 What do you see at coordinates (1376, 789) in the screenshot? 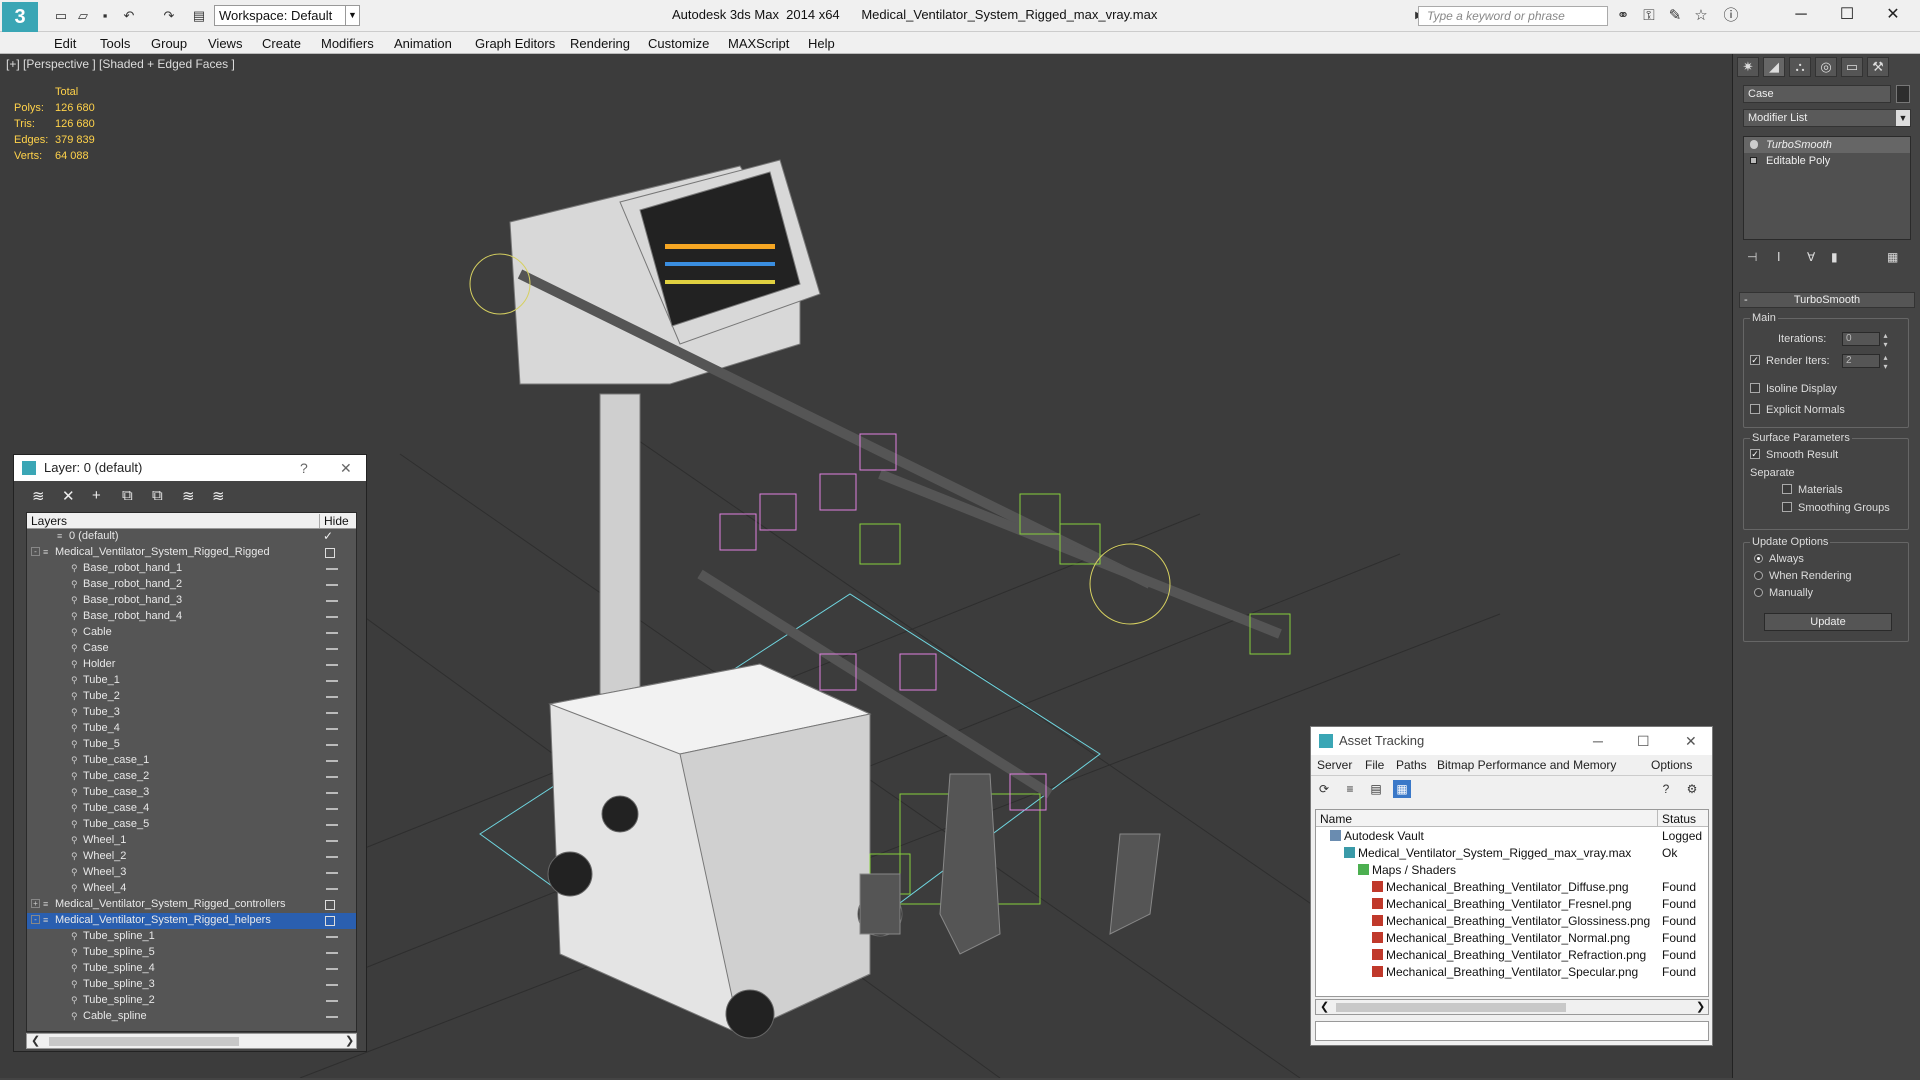
I see `tree-view-icon: ▤` at bounding box center [1376, 789].